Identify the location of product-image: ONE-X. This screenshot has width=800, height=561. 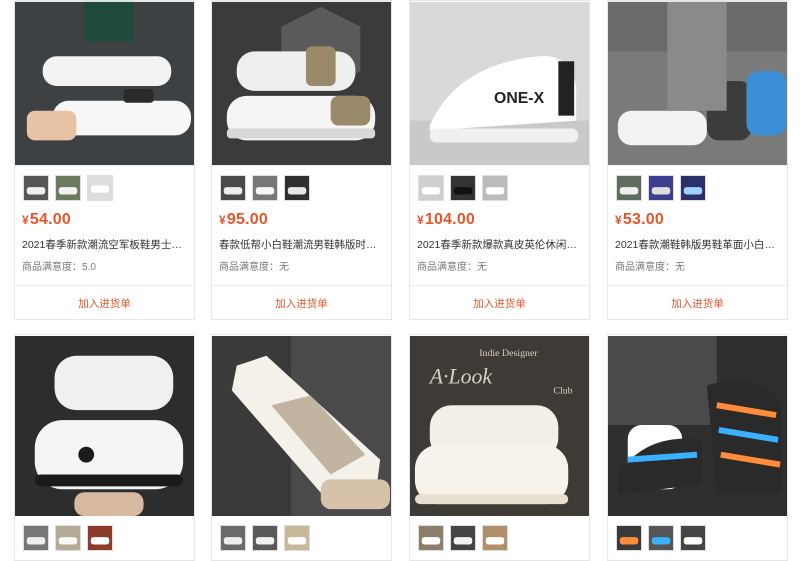
(499, 83).